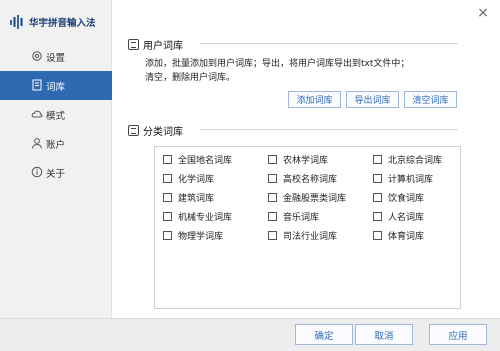 The width and height of the screenshot is (500, 351). I want to click on dict-checkbox-item: 机械专业词库, so click(198, 216).